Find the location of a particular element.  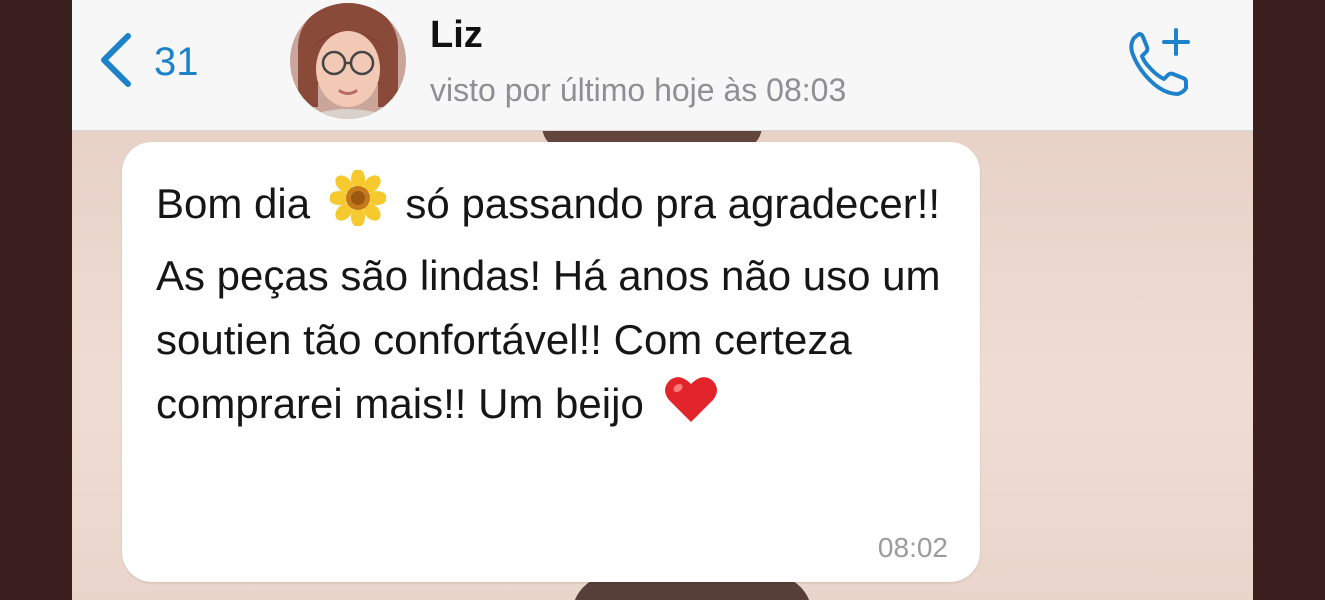

back-button: 31 is located at coordinates (148, 62).